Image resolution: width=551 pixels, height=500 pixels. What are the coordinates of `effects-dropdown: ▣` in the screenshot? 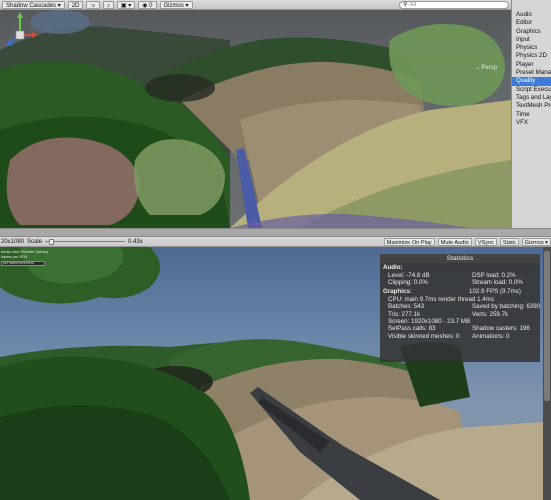 It's located at (126, 4).